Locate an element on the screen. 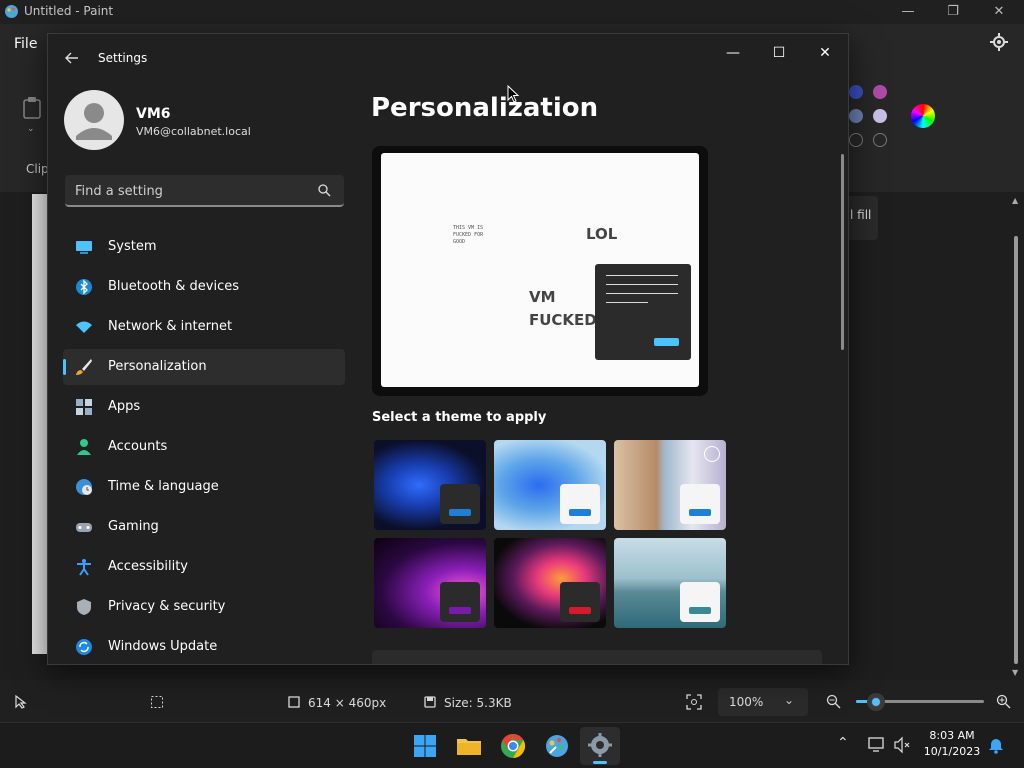 The height and width of the screenshot is (768, 1024). clock: 8:03 AM 10/1/2023 is located at coordinates (952, 744).